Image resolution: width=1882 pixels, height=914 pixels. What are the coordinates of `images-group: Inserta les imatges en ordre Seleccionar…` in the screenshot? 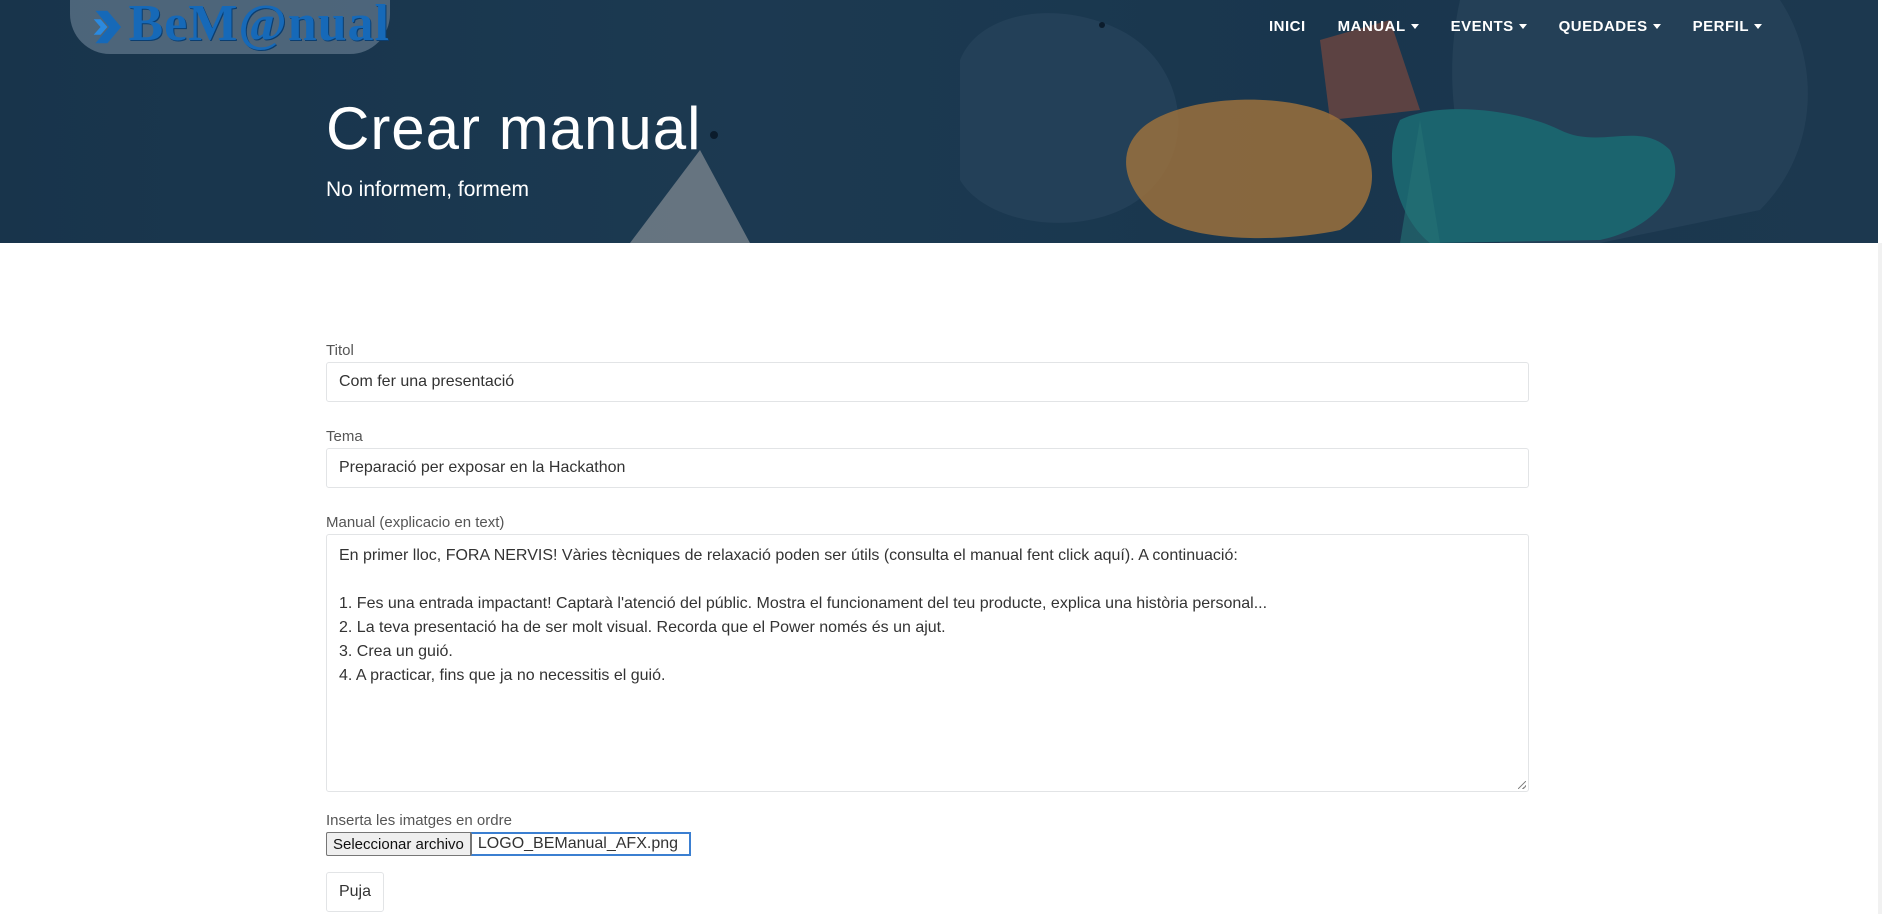 It's located at (927, 834).